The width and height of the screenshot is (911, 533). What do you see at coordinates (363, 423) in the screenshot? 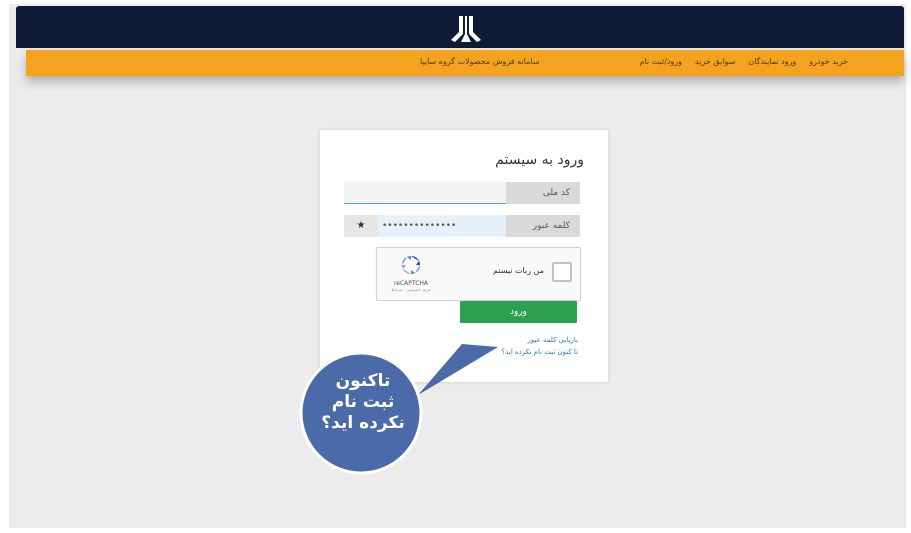
I see `callout-line-3: نکرده اید؟` at bounding box center [363, 423].